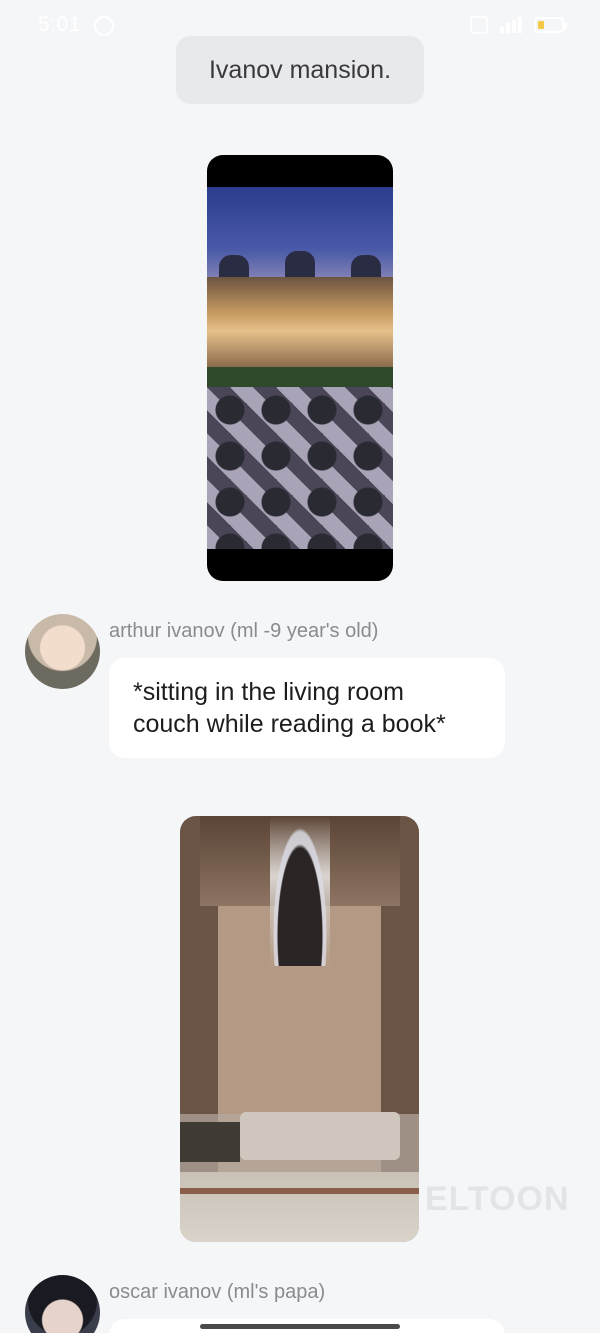  I want to click on message-text-line: *sitting in the living room, so click(268, 692).